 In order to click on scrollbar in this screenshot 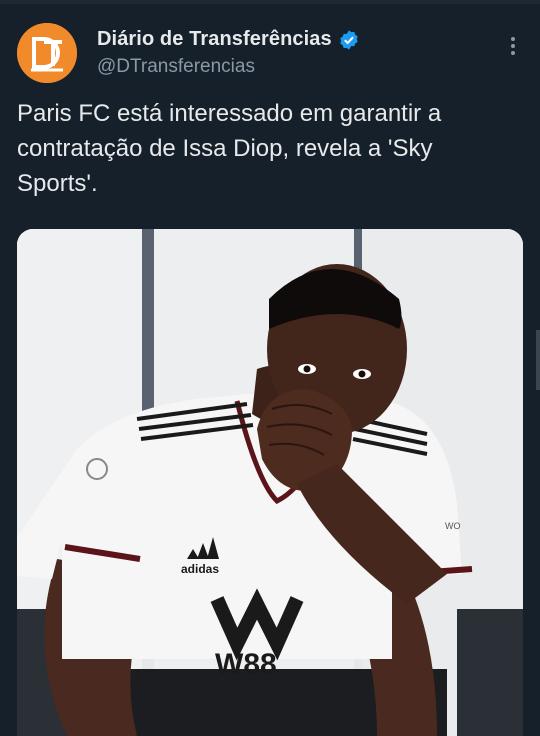, I will do `click(538, 360)`.